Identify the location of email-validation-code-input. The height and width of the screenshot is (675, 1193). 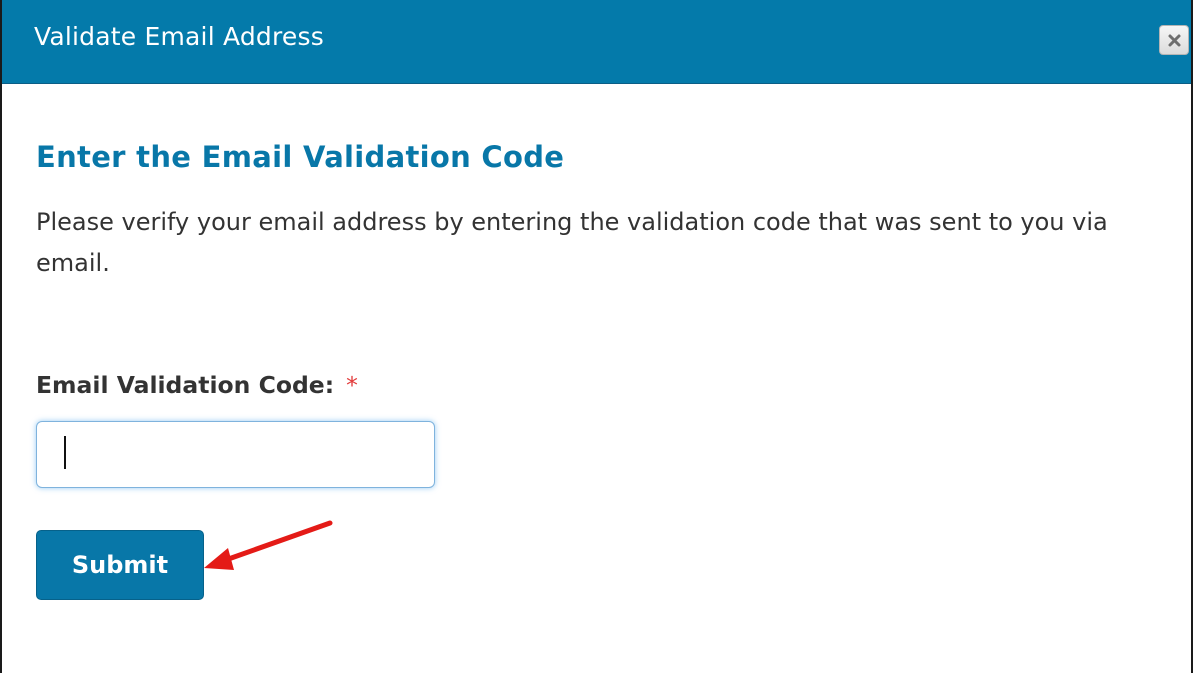
(235, 454).